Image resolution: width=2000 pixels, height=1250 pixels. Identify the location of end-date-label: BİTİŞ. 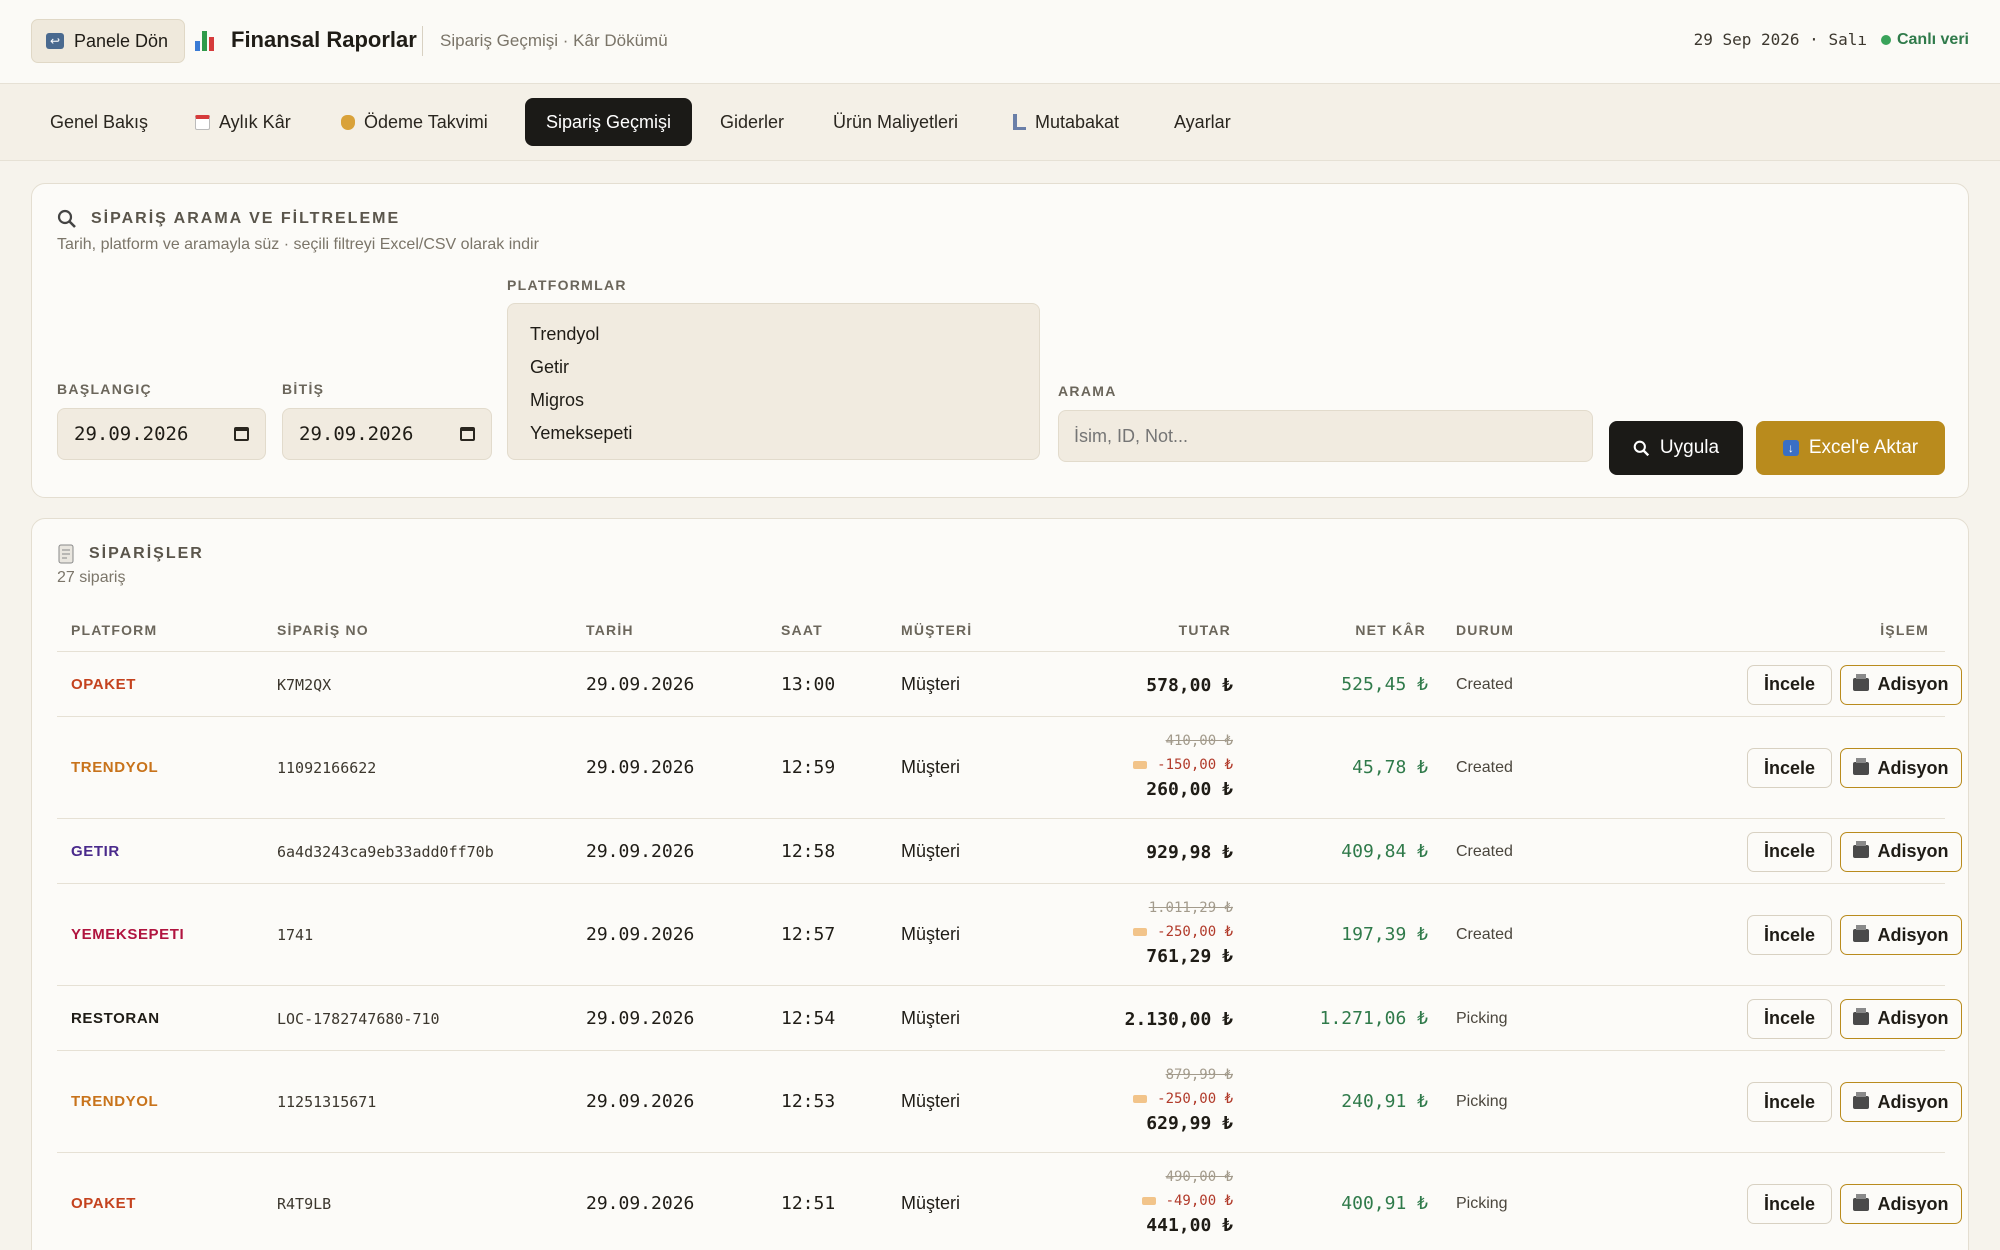
(303, 389).